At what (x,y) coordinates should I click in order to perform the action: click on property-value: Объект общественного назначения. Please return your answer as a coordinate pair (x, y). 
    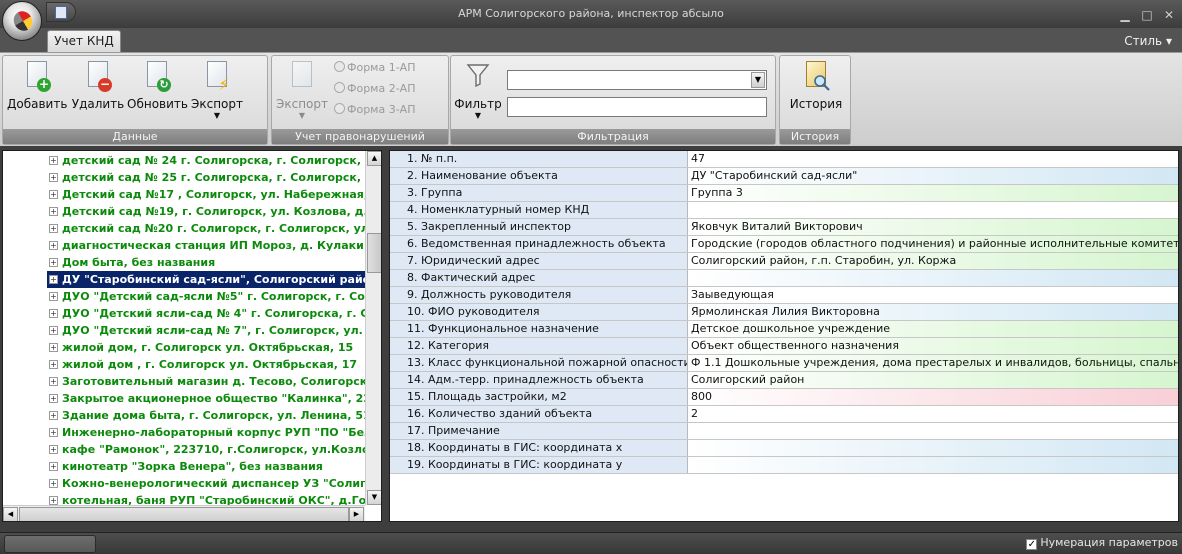
    Looking at the image, I should click on (933, 346).